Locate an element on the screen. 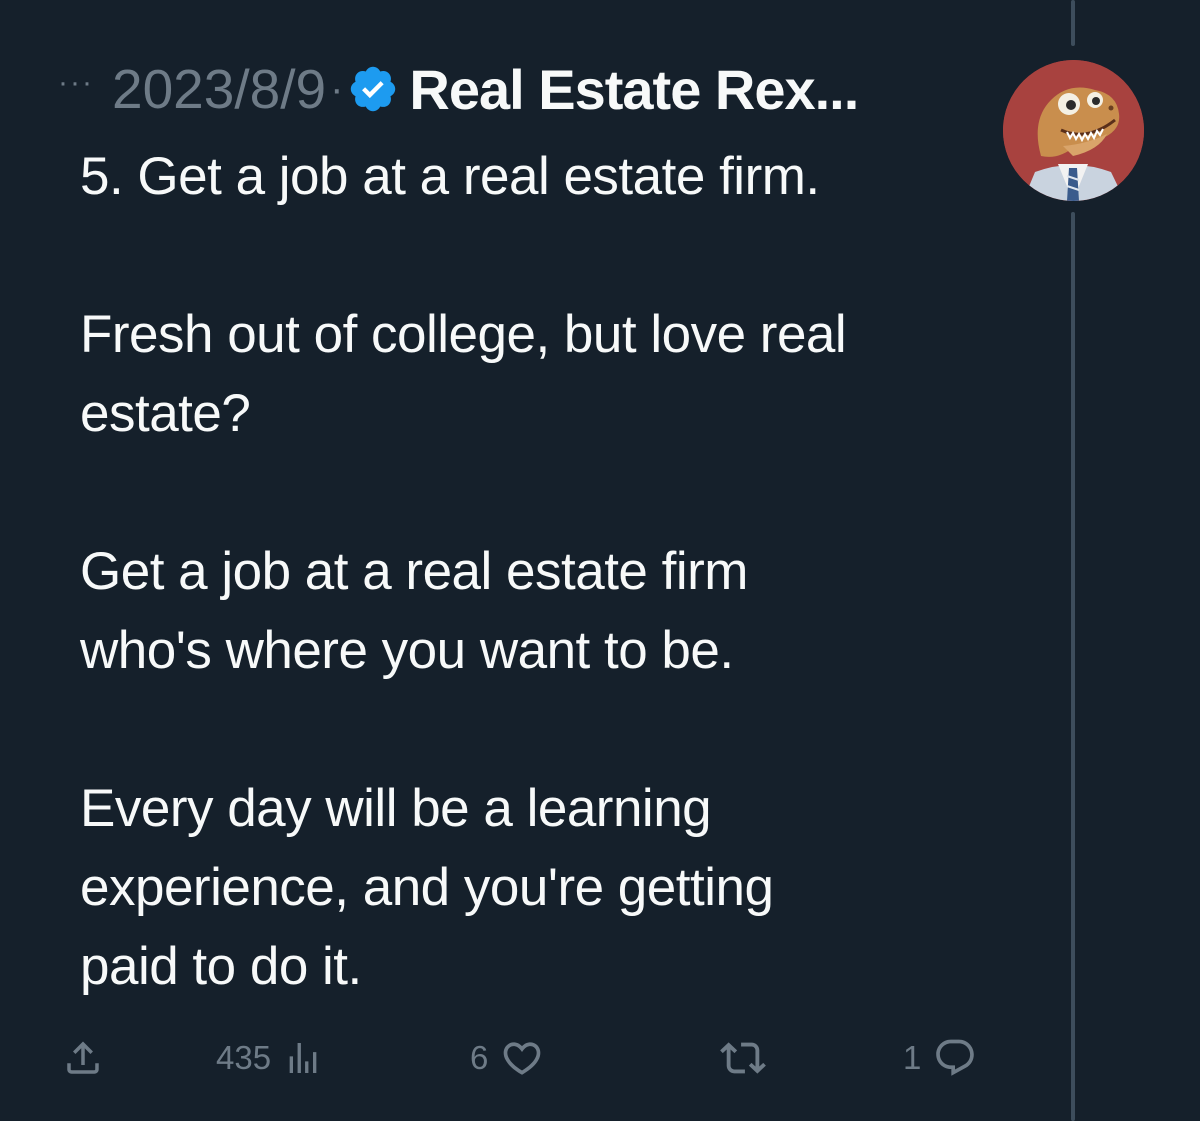  verified-badge-icon is located at coordinates (373, 89).